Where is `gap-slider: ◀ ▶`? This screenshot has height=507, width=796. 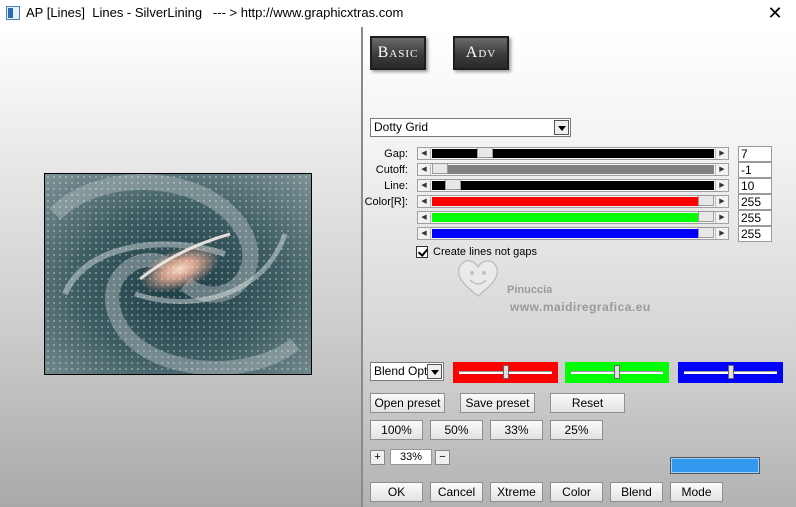
gap-slider: ◀ ▶ is located at coordinates (573, 153).